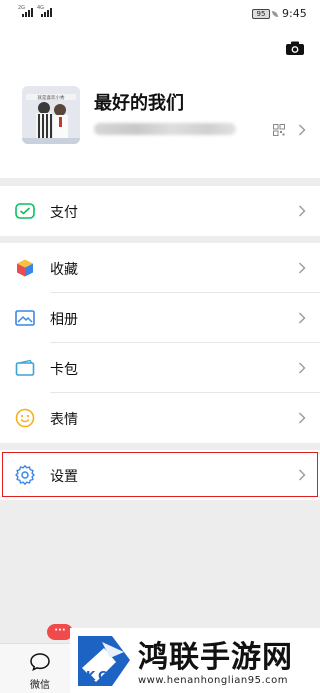  Describe the element at coordinates (215, 657) in the screenshot. I see `watermark-title: 鸿联手游网` at that location.